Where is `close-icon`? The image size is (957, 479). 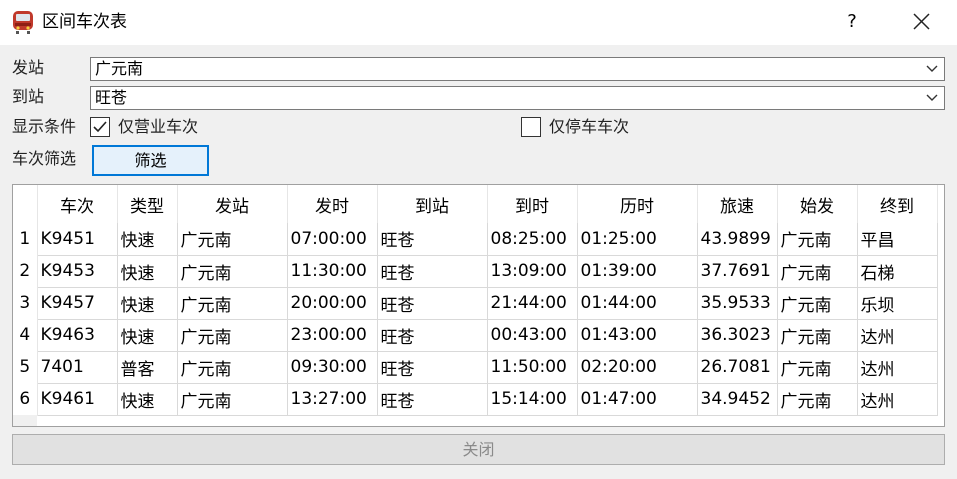
close-icon is located at coordinates (921, 22).